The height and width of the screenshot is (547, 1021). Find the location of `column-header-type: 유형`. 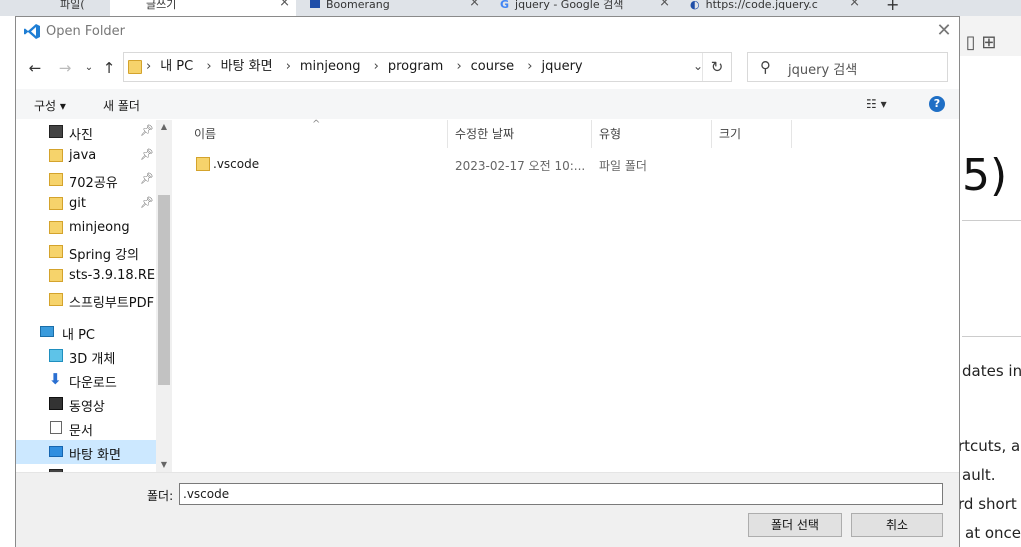

column-header-type: 유형 is located at coordinates (652, 134).